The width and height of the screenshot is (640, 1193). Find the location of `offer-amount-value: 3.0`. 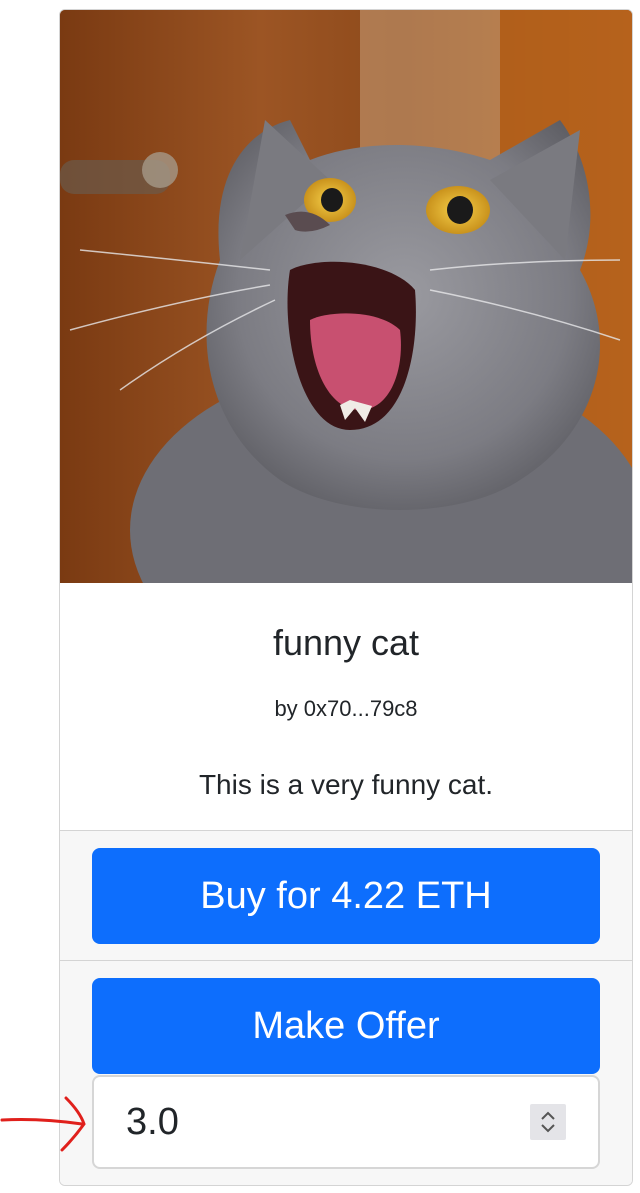

offer-amount-value: 3.0 is located at coordinates (152, 1122).